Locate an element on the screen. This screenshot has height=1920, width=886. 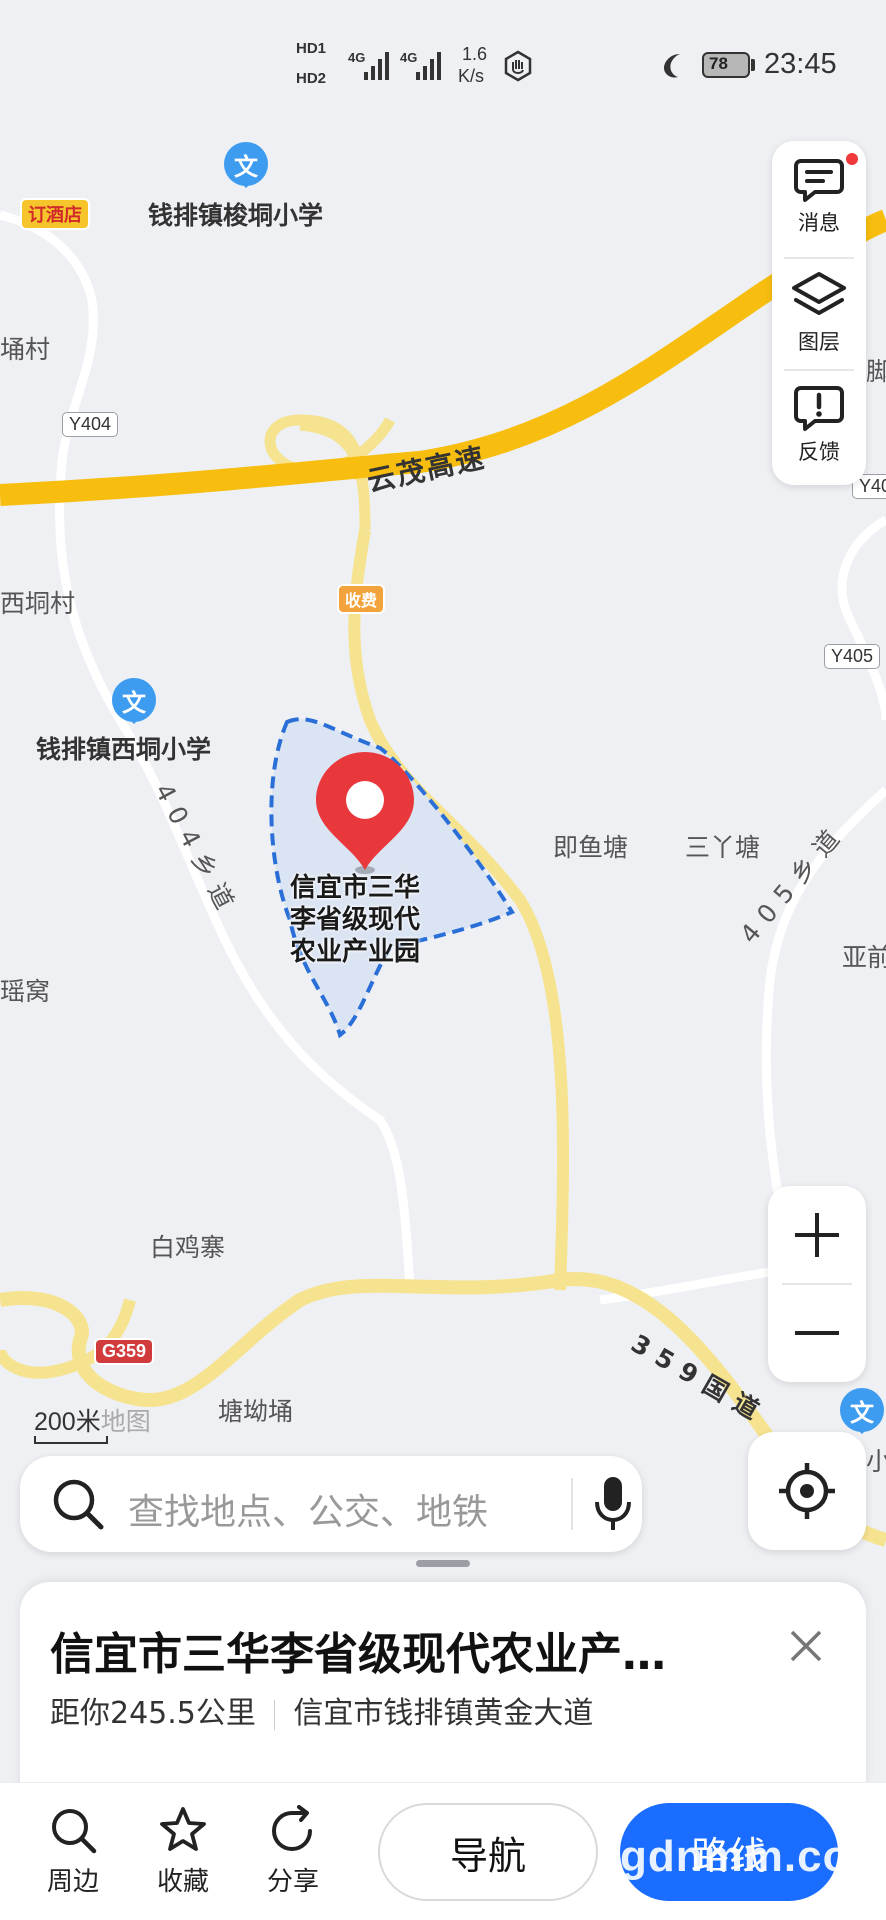
layers-icon is located at coordinates (819, 293).